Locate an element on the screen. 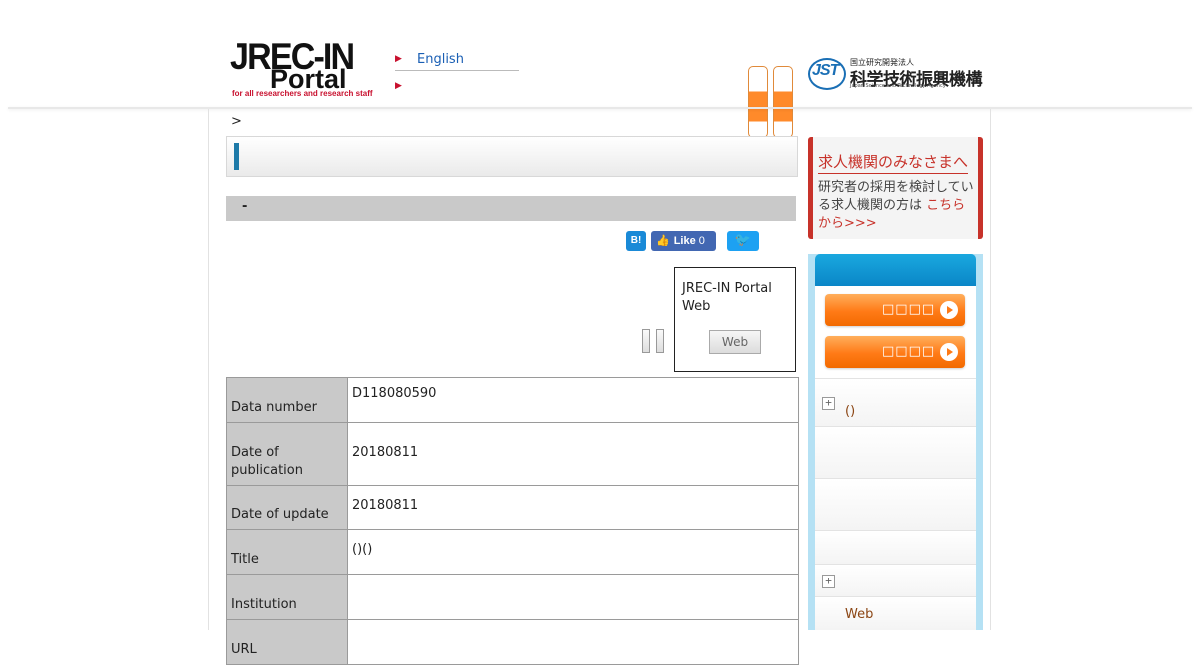  sidebar-item-1: + () is located at coordinates (895, 402).